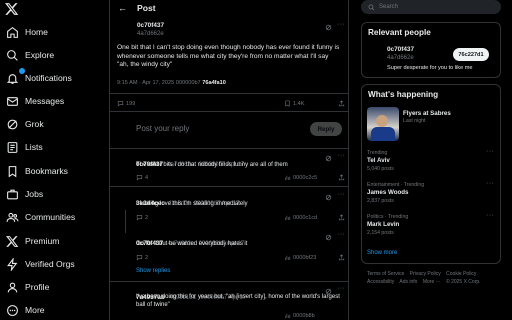 This screenshot has height=320, width=512. Describe the element at coordinates (12, 78) in the screenshot. I see `bell-icon` at that location.